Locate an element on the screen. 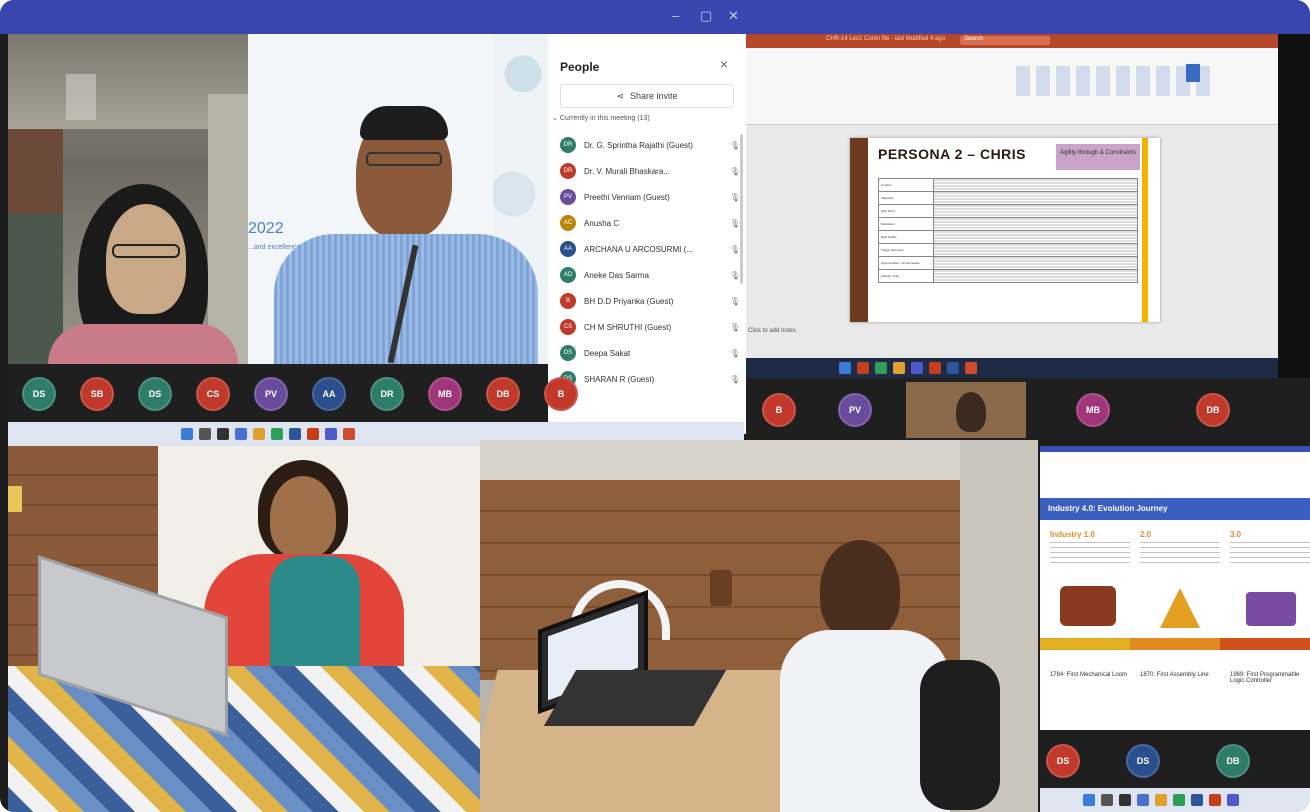 This screenshot has height=812, width=1310. participant-man-hair is located at coordinates (404, 123).